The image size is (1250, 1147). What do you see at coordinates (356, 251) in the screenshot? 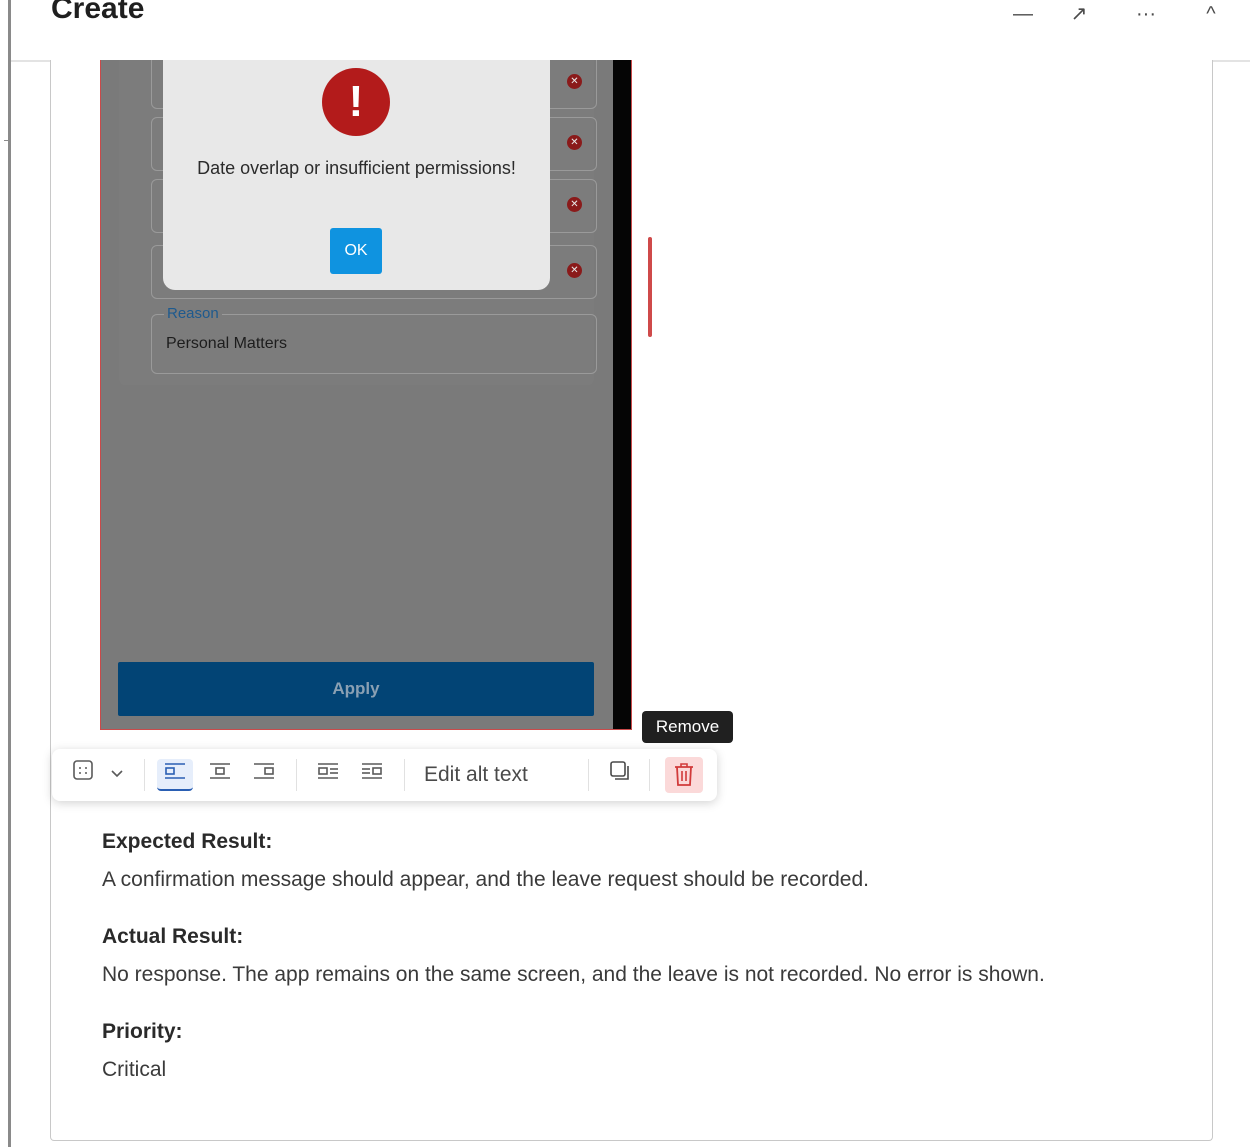
I see `ok-button: OK` at bounding box center [356, 251].